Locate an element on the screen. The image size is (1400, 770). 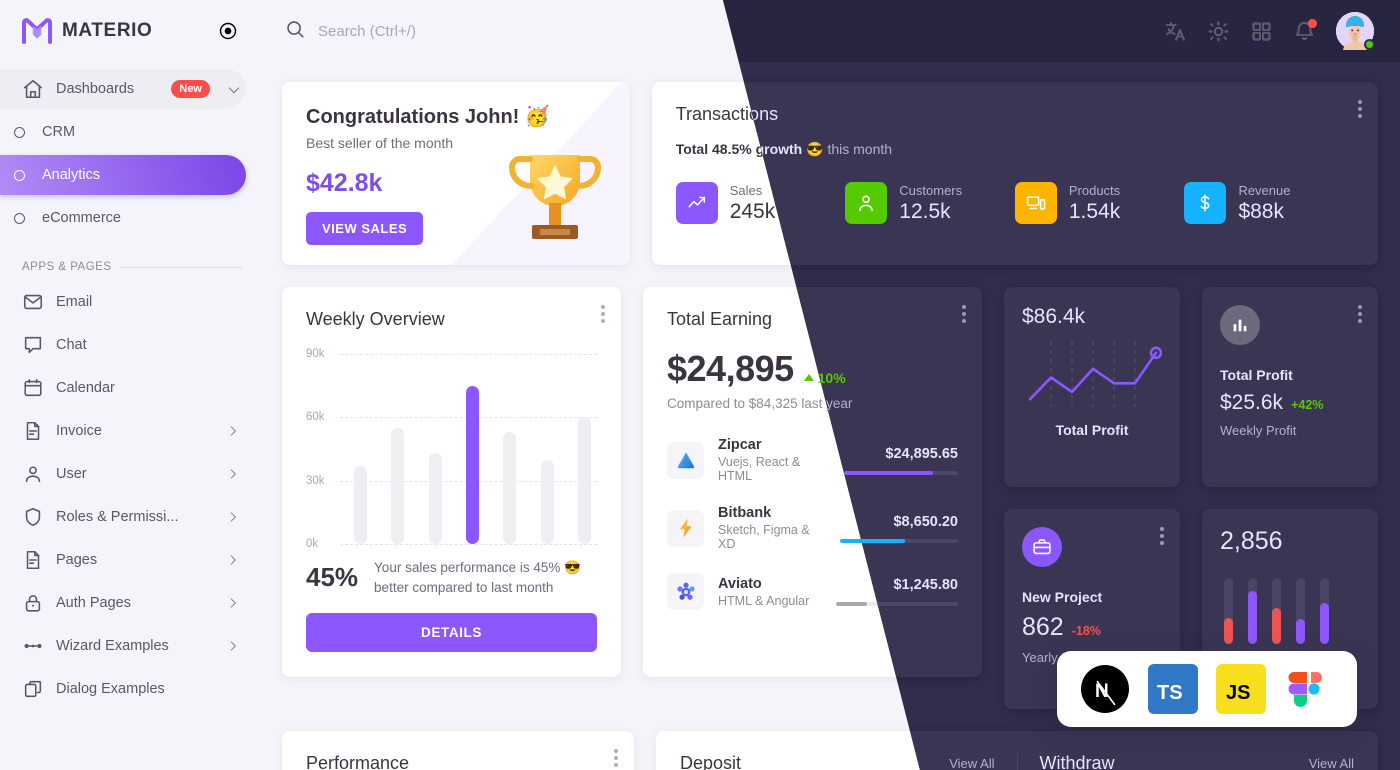
trophy-icon is located at coordinates (555, 197).